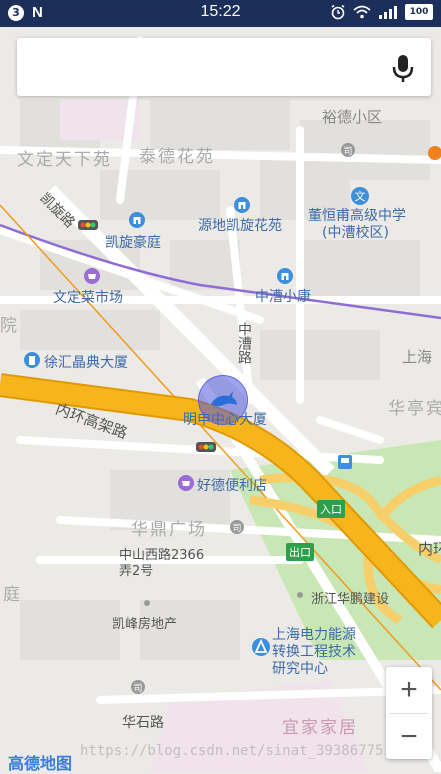 The width and height of the screenshot is (441, 774). Describe the element at coordinates (244, 343) in the screenshot. I see `label-zhongcao-lu: 中漕路` at that location.